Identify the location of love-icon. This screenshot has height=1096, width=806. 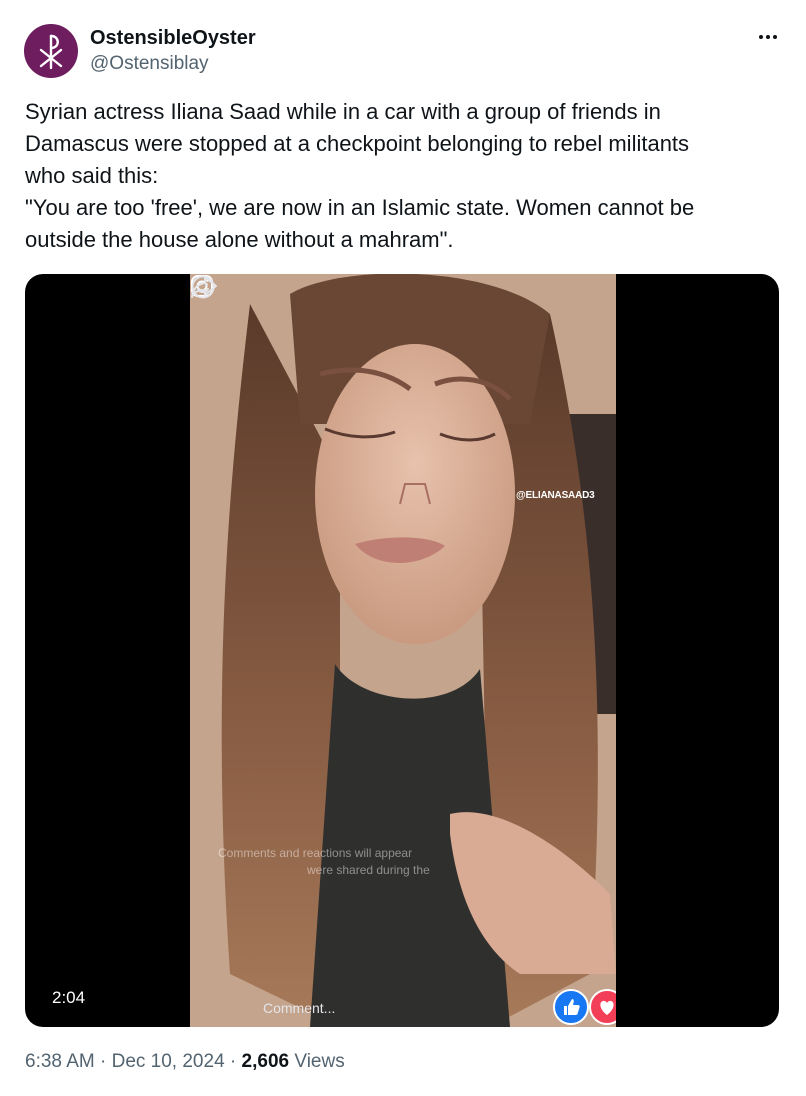
(602, 1007).